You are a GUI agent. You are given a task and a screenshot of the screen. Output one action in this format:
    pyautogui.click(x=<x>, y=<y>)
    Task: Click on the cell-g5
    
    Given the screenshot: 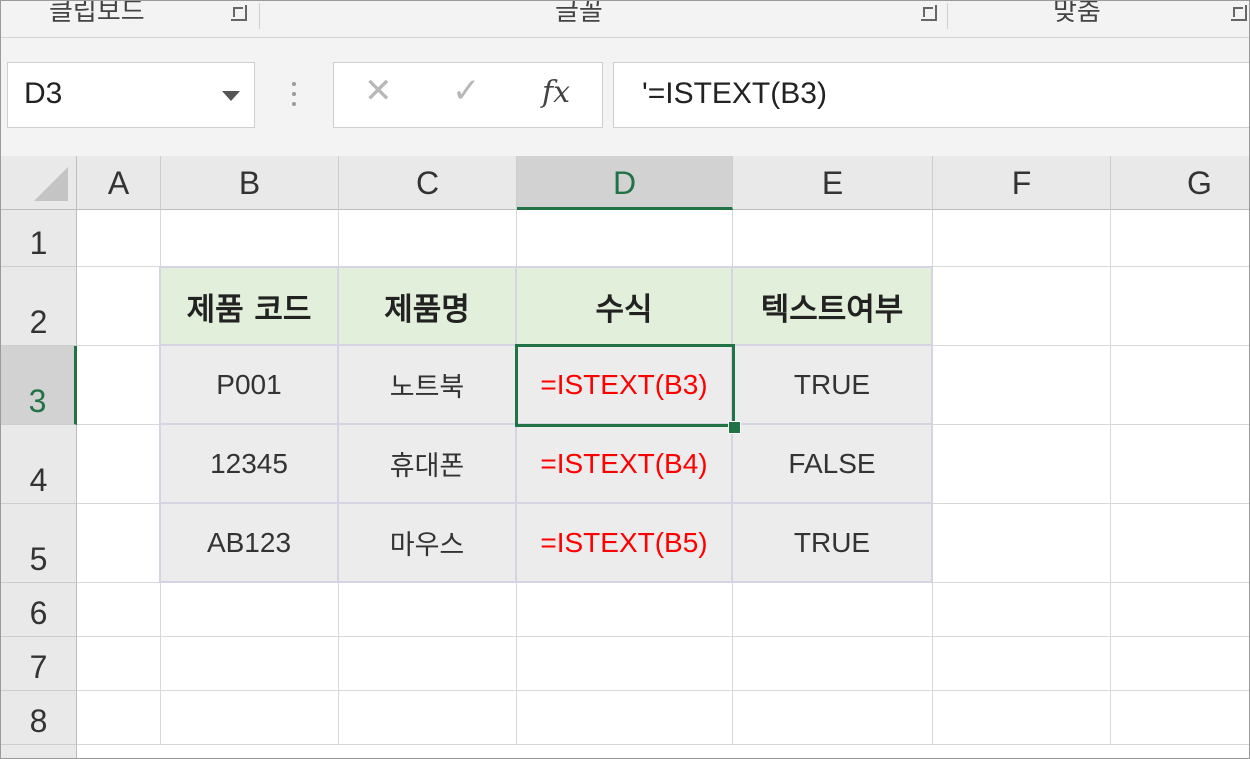 What is the action you would take?
    pyautogui.click(x=1180, y=543)
    